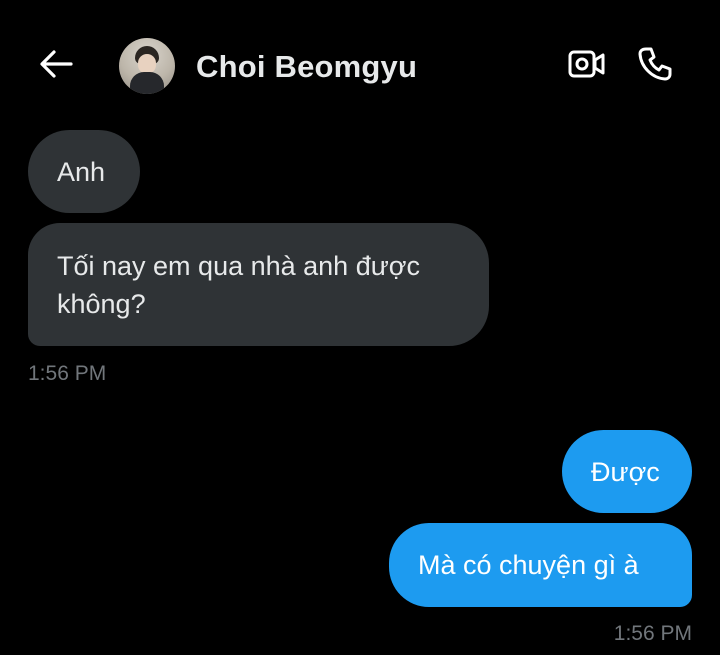 This screenshot has width=720, height=655. I want to click on avatar, so click(147, 66).